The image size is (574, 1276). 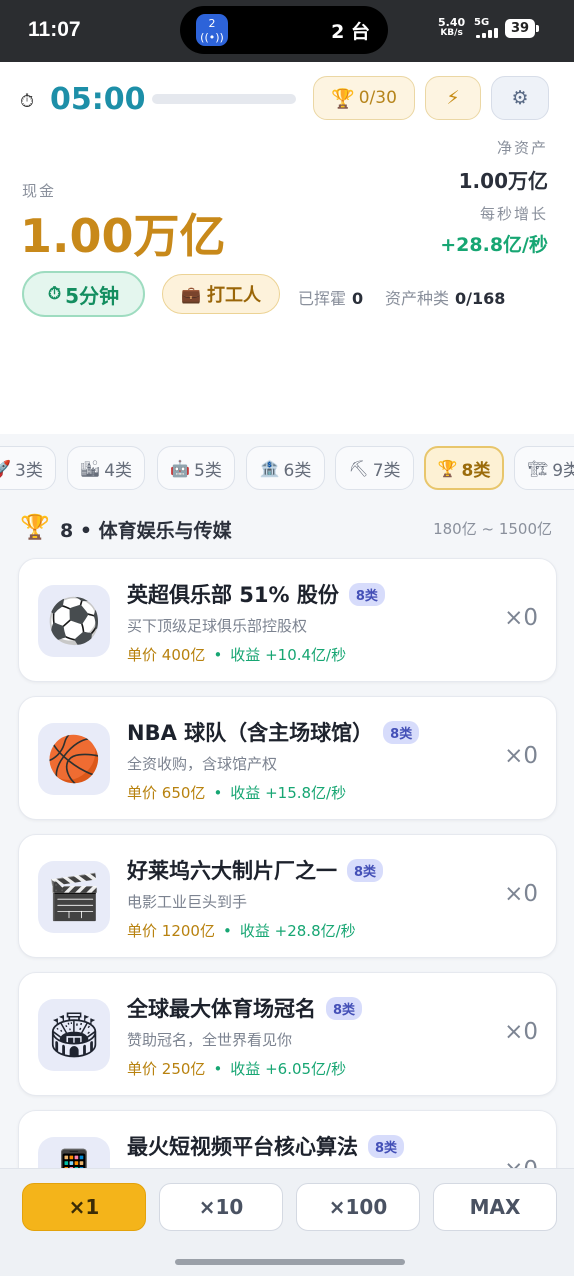 I want to click on section-price-range: 180亿 ~ 1500亿, so click(x=492, y=529).